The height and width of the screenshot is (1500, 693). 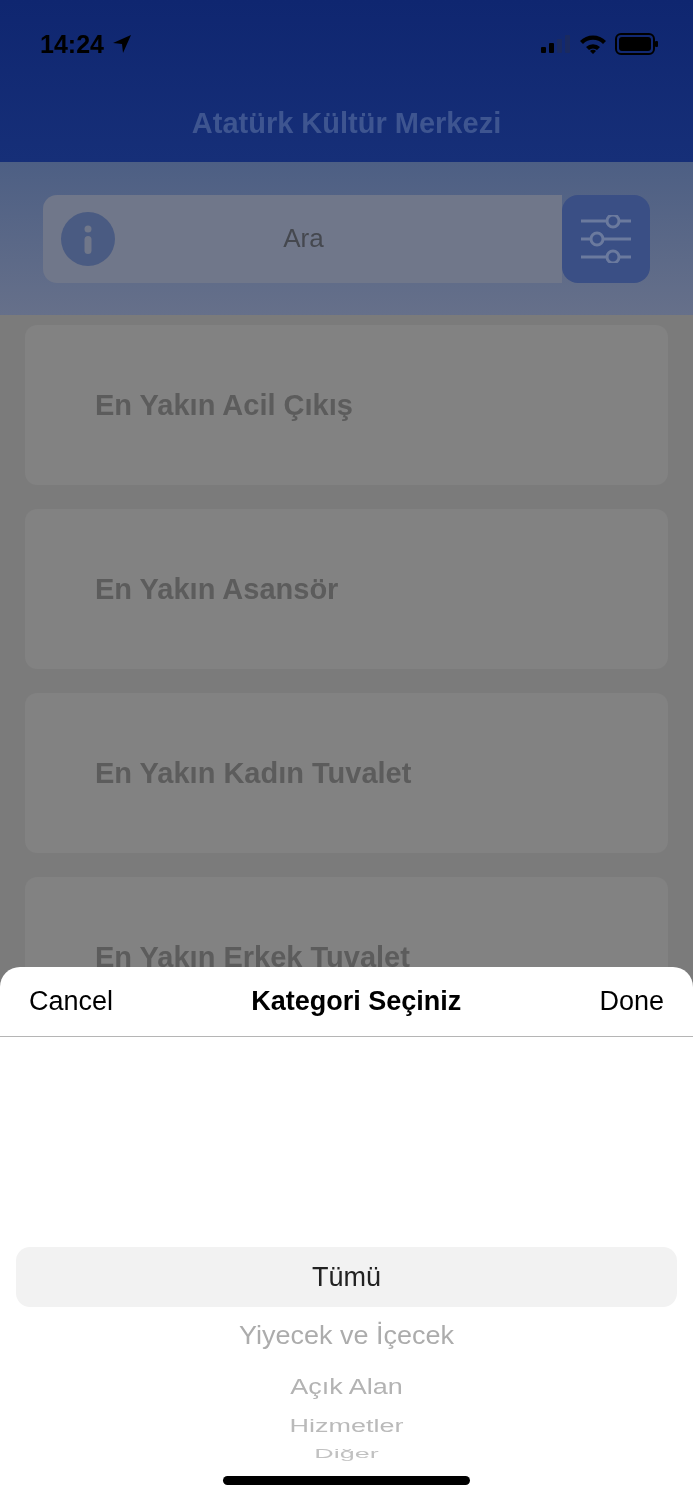 I want to click on cancel-button: Cancel, so click(x=71, y=1001).